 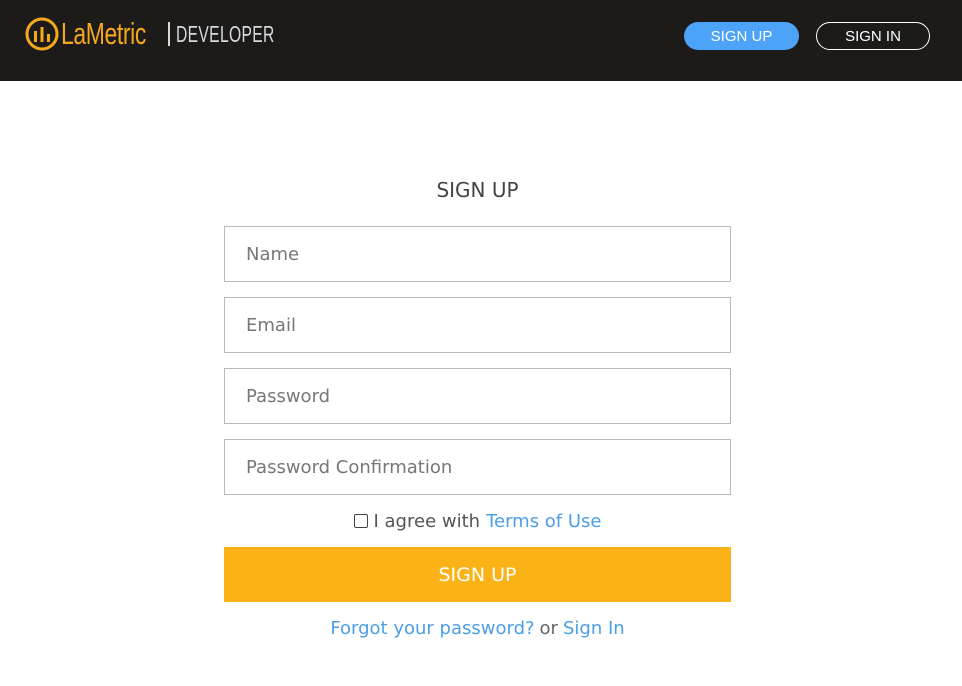 I want to click on form-footer-links: Forgot your password? or Sign In, so click(x=477, y=628).